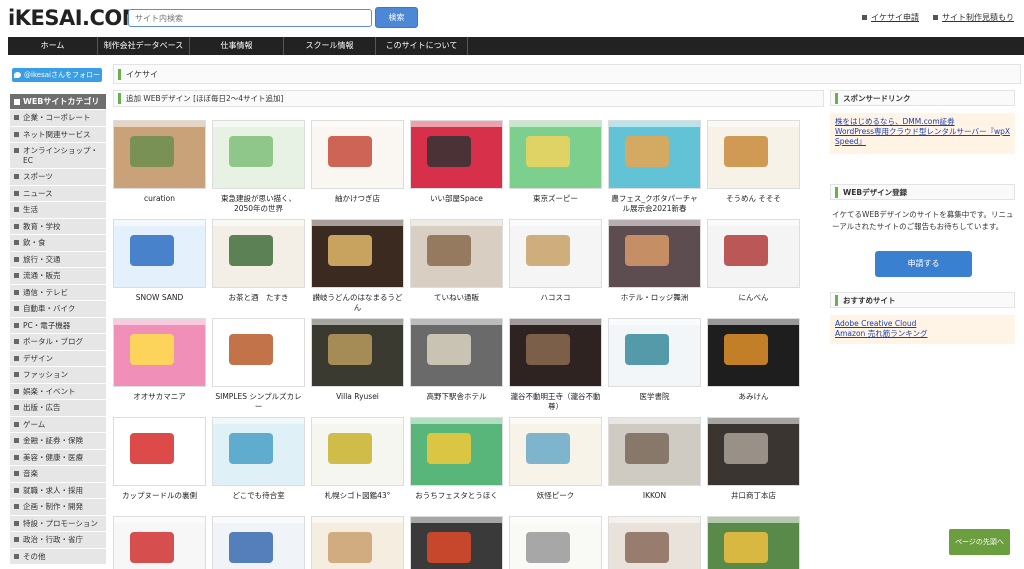 The width and height of the screenshot is (1024, 569). I want to click on design-title: SIMPLES シンプルズカレー, so click(258, 402).